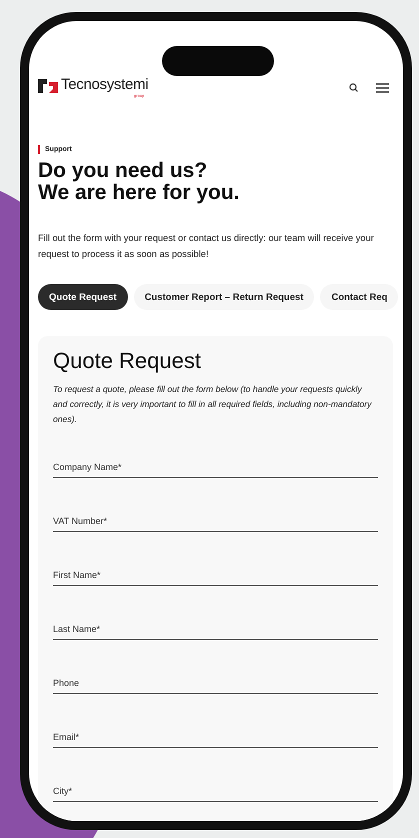 The height and width of the screenshot is (838, 419). Describe the element at coordinates (382, 87) in the screenshot. I see `menu-icon` at that location.